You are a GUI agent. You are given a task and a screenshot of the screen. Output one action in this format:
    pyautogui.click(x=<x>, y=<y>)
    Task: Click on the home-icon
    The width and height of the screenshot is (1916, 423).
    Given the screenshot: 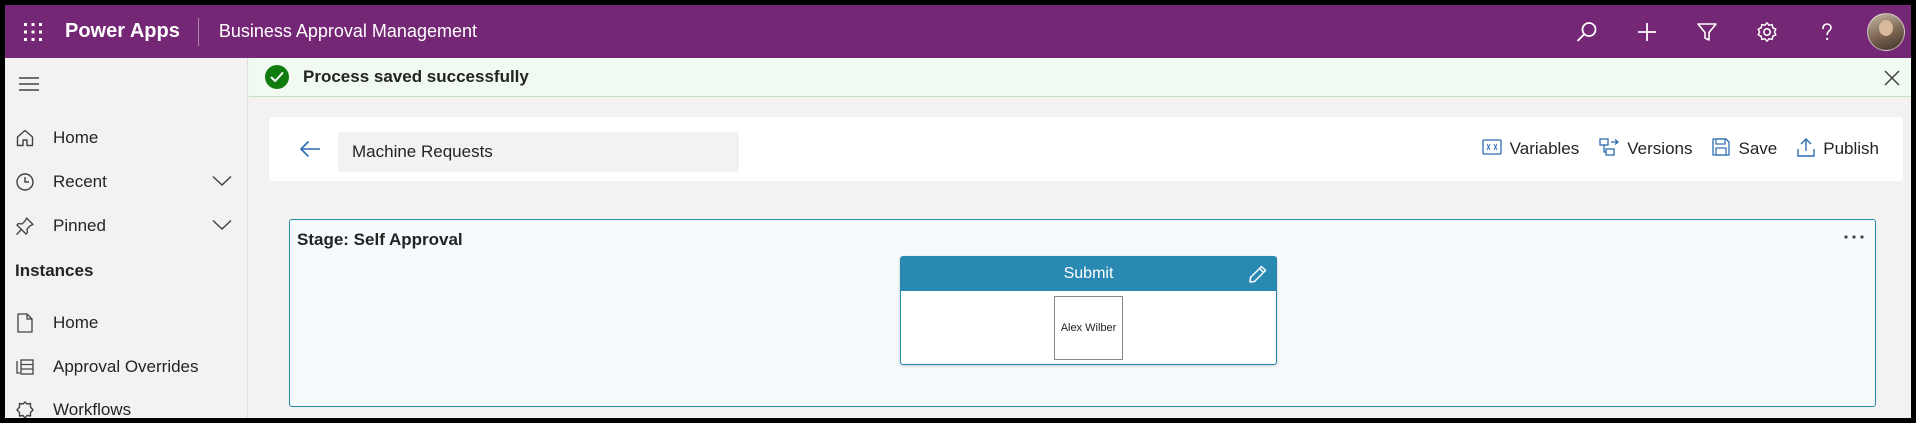 What is the action you would take?
    pyautogui.click(x=25, y=138)
    